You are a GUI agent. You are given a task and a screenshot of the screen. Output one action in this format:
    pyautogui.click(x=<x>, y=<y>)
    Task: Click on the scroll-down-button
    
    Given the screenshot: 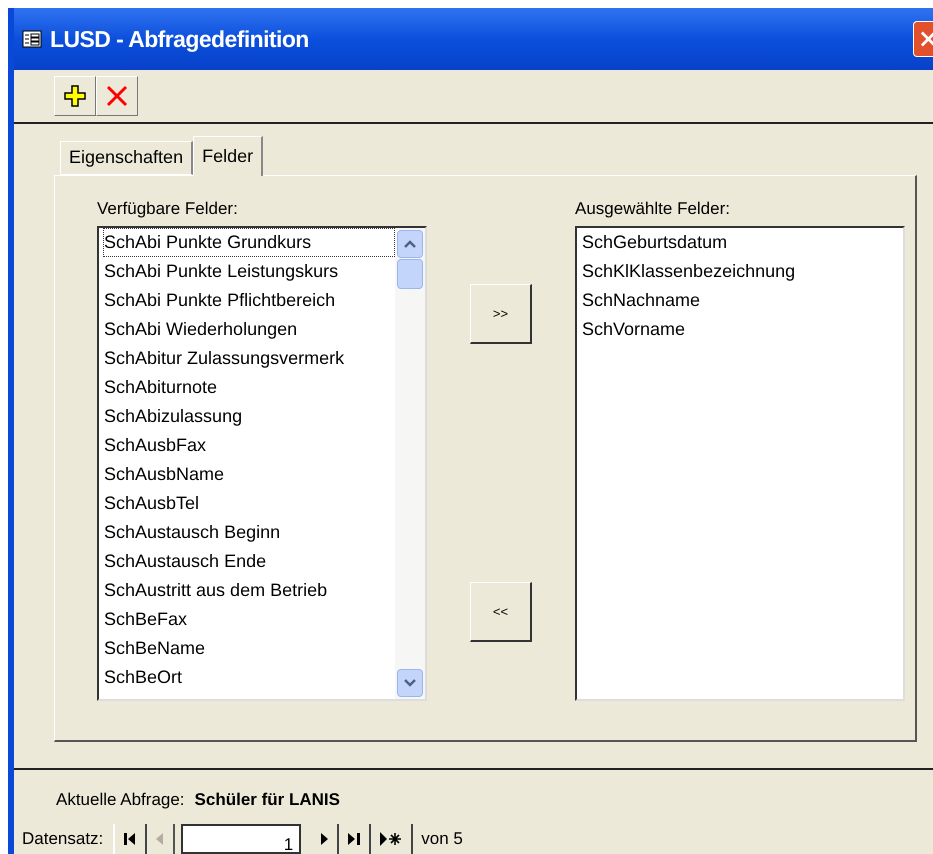 What is the action you would take?
    pyautogui.click(x=410, y=682)
    